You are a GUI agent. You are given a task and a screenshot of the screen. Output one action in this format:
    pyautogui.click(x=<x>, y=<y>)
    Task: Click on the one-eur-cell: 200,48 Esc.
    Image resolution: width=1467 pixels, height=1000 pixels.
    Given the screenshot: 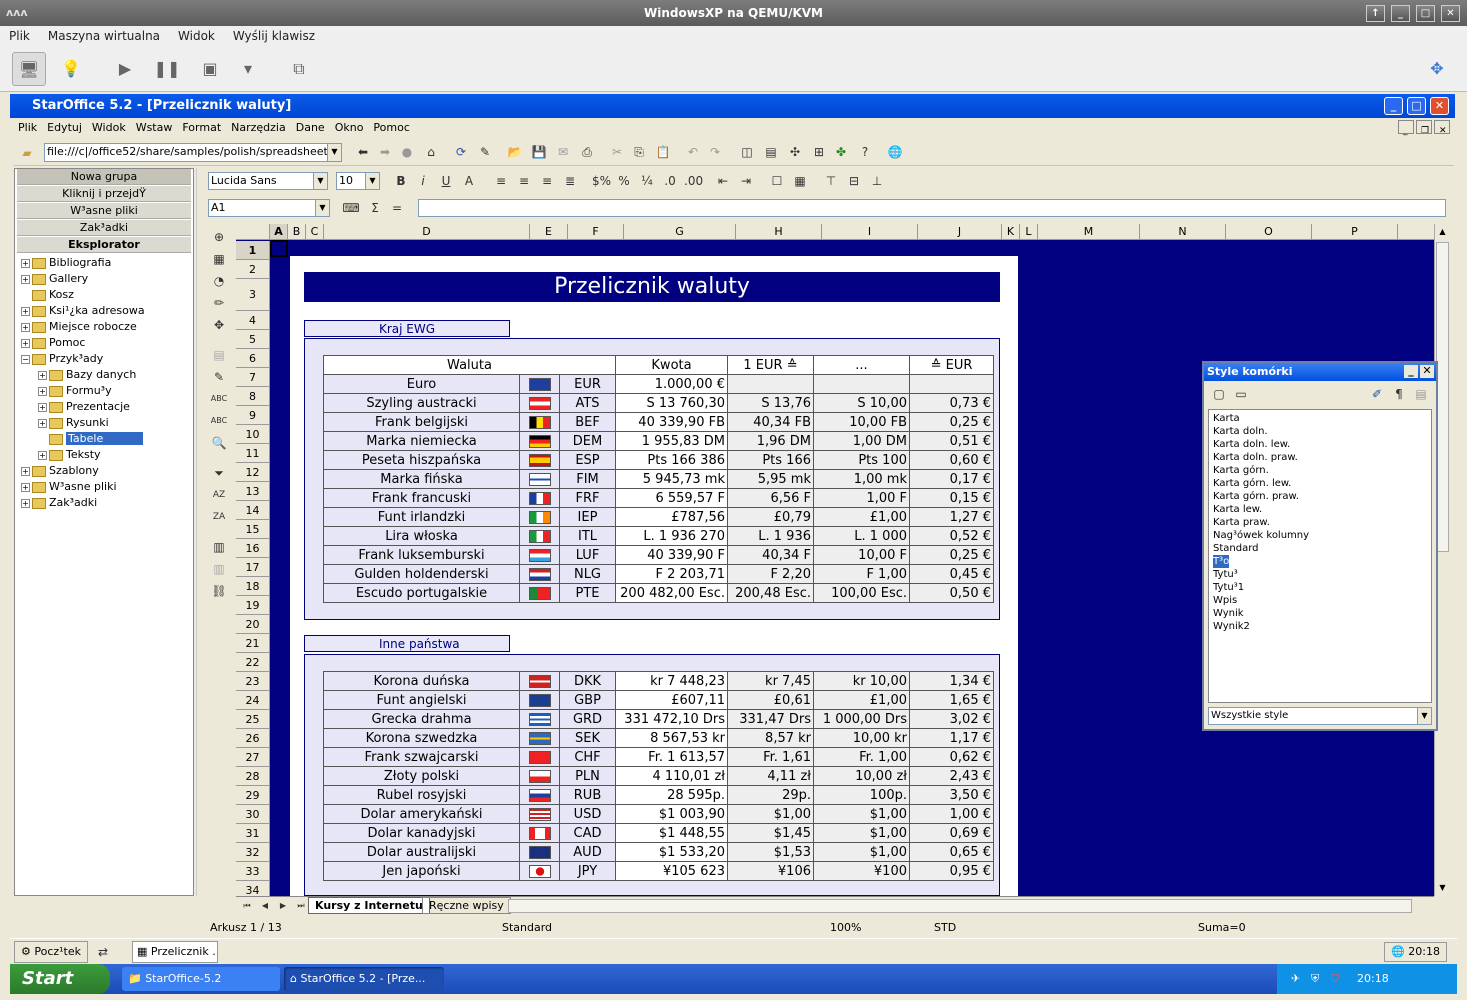 What is the action you would take?
    pyautogui.click(x=770, y=593)
    